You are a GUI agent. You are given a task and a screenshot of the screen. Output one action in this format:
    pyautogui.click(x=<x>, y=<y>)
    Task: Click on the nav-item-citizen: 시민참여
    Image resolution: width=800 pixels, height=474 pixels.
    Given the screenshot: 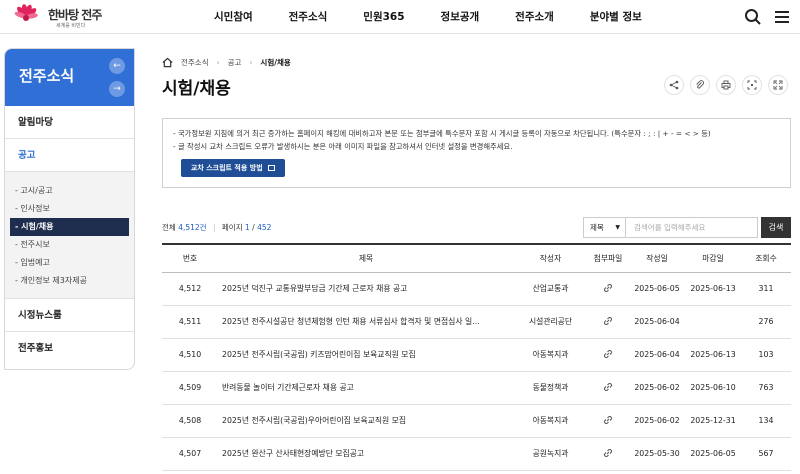 What is the action you would take?
    pyautogui.click(x=233, y=17)
    